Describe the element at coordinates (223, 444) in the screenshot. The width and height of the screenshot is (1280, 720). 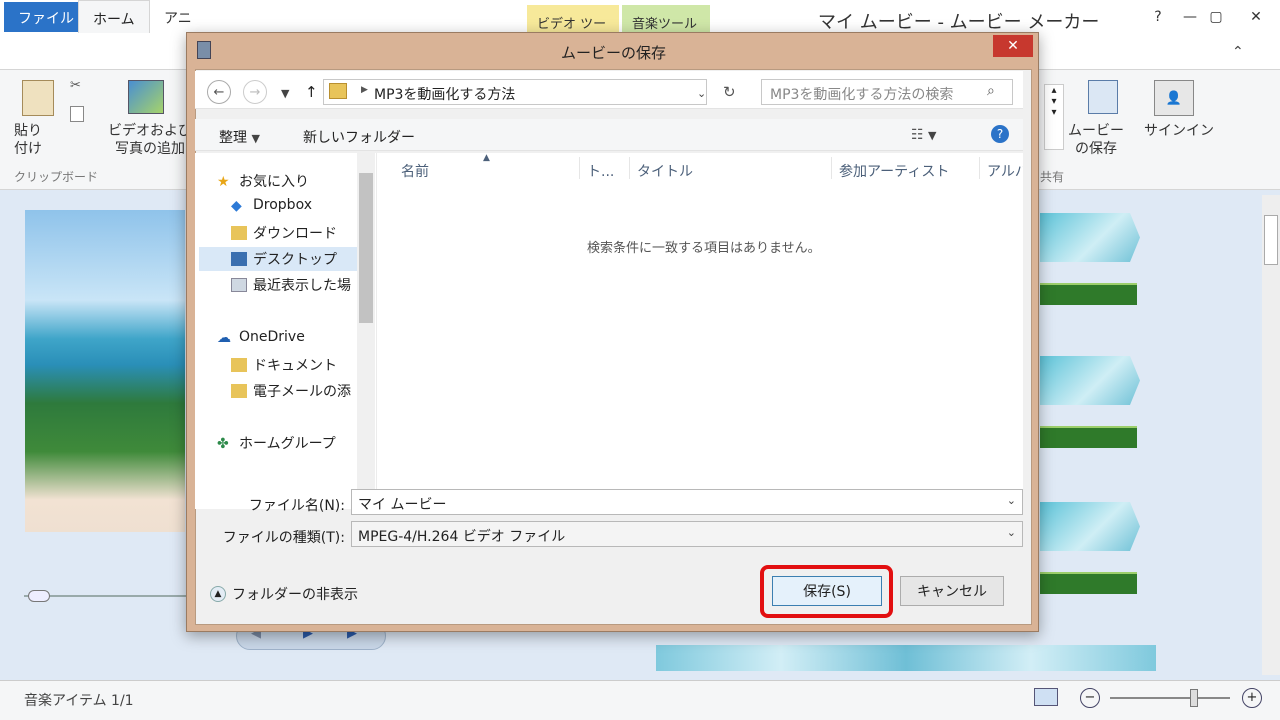
I see `homegroup-icon: ✤` at that location.